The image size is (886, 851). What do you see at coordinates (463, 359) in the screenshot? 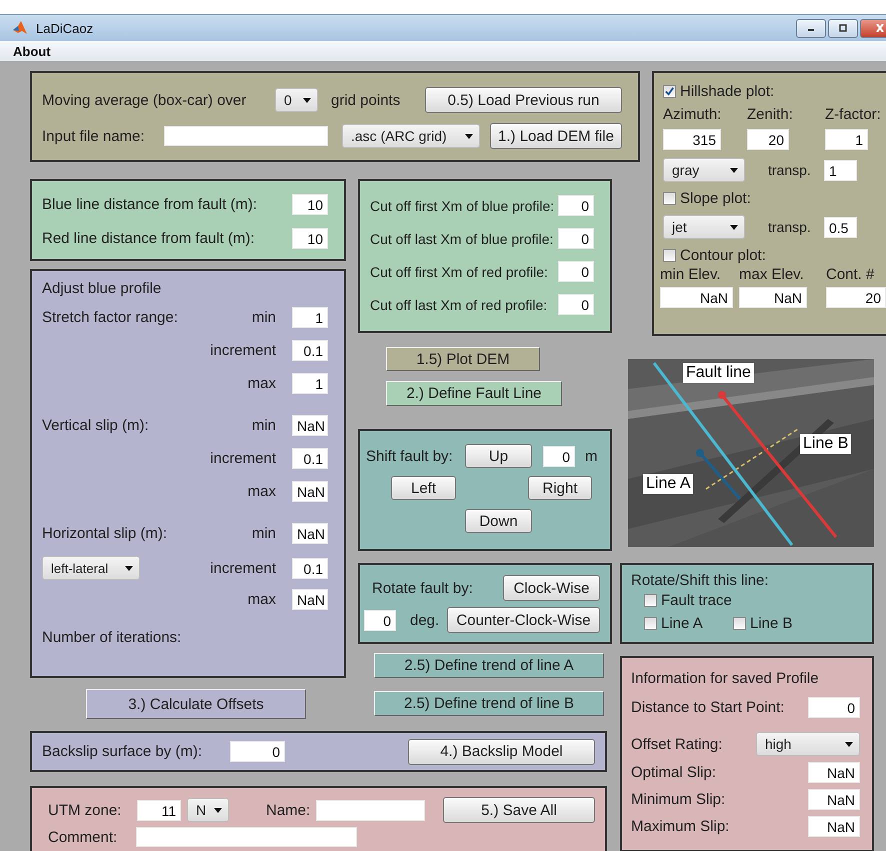
I see `plot-dem-button: 1.5) Plot DEM` at bounding box center [463, 359].